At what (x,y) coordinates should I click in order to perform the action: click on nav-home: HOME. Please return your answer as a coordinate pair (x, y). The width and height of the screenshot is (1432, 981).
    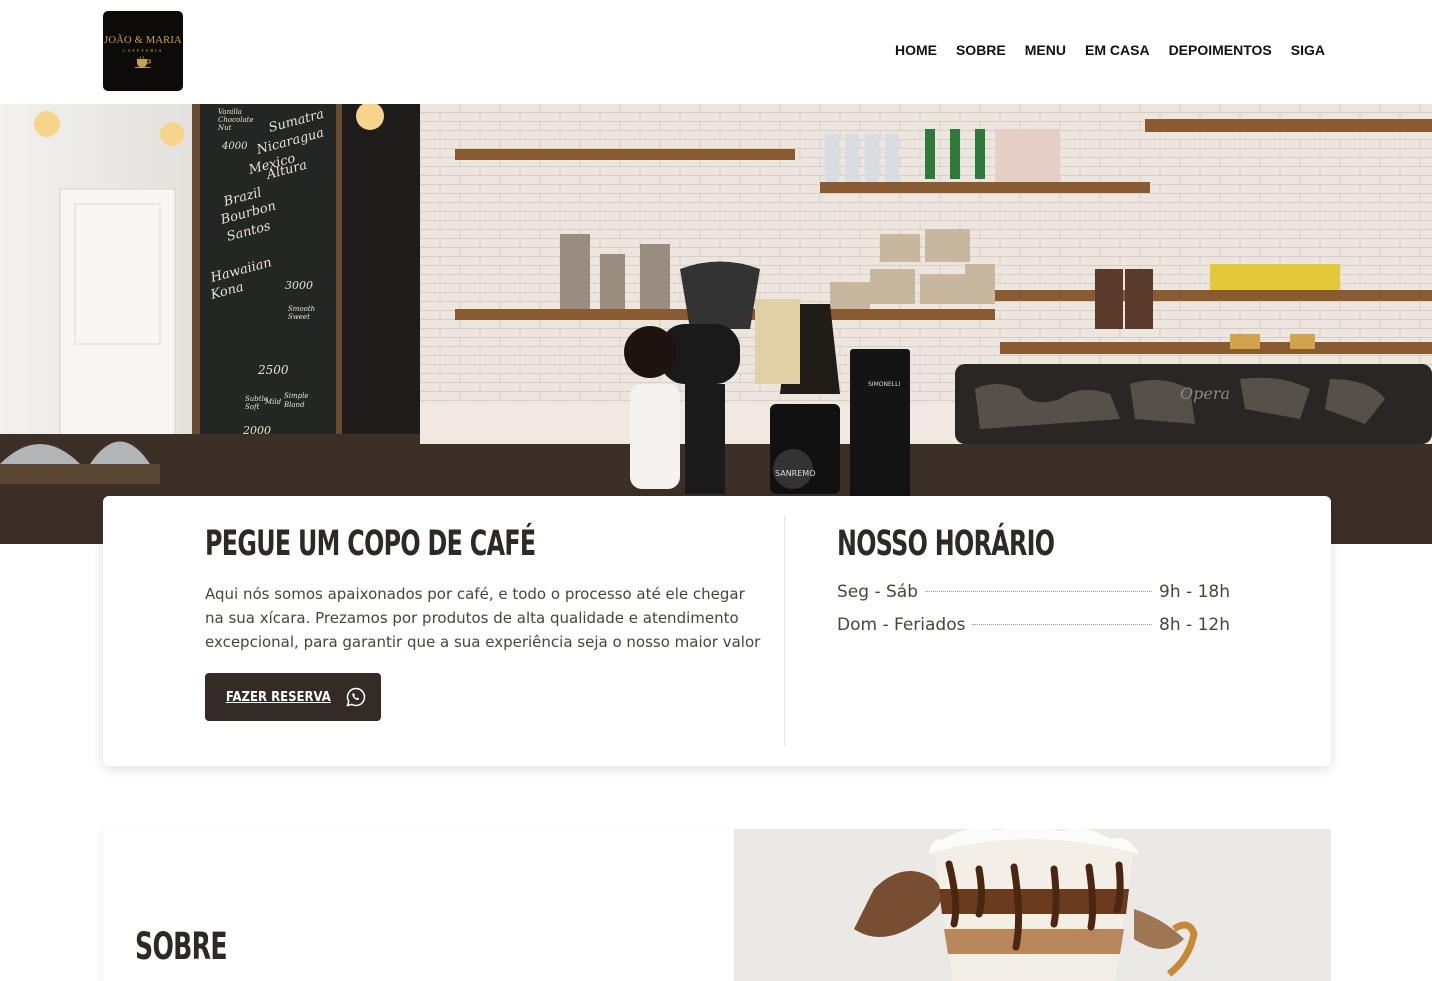
    Looking at the image, I should click on (916, 50).